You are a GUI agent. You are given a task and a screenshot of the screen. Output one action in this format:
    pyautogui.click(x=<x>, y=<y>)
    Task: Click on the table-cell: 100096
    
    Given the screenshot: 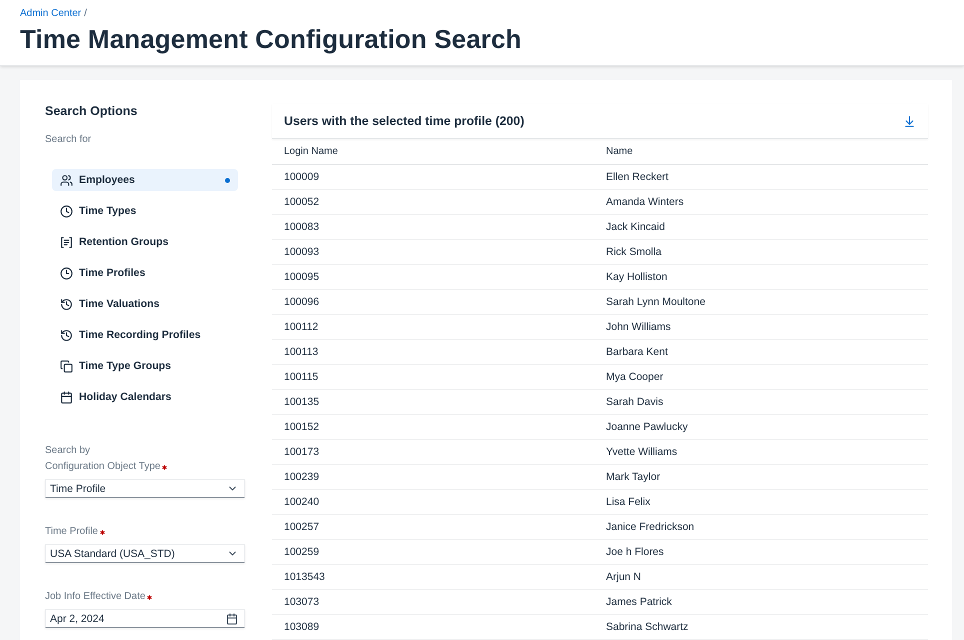 What is the action you would take?
    pyautogui.click(x=433, y=301)
    